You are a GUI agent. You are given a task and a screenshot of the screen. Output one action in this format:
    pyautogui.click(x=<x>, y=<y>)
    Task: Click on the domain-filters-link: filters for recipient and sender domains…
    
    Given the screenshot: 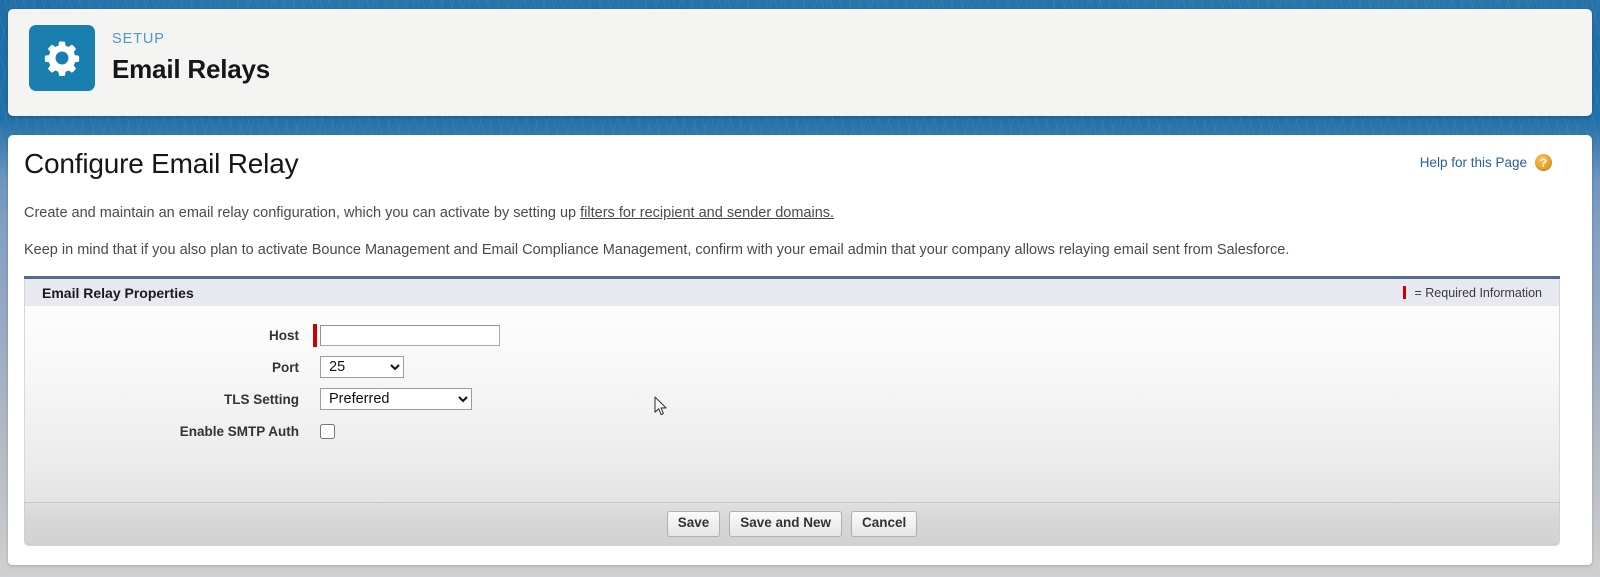 What is the action you would take?
    pyautogui.click(x=707, y=213)
    